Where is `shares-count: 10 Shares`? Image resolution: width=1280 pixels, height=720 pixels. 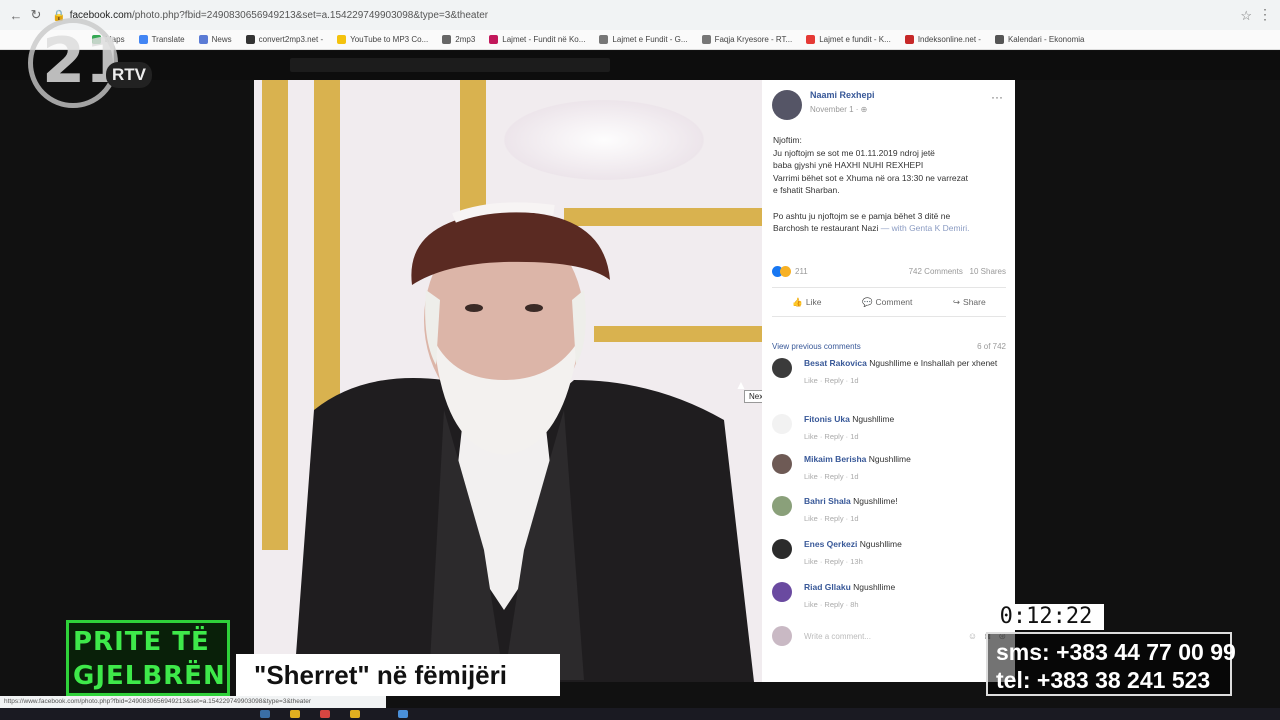 shares-count: 10 Shares is located at coordinates (988, 271).